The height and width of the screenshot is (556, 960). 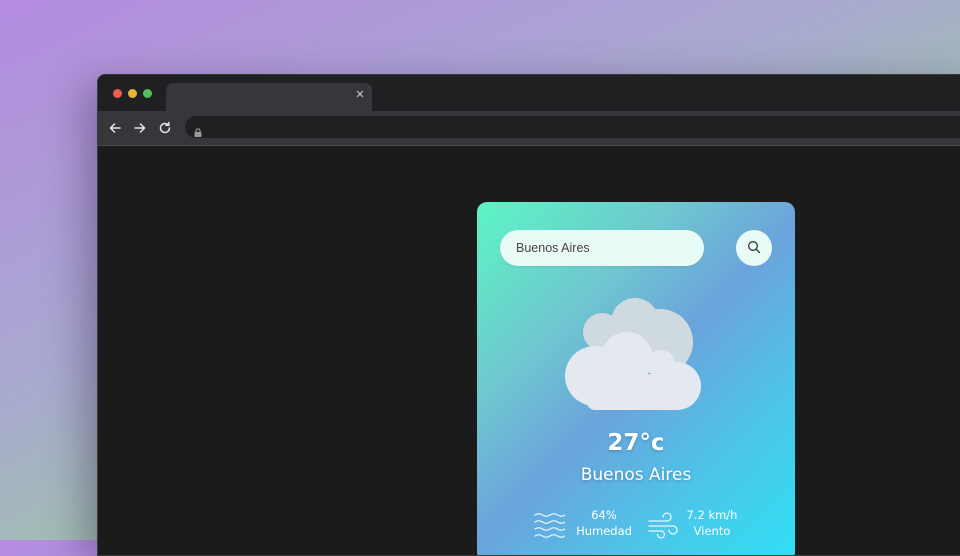 I want to click on lock-icon, so click(x=198, y=131).